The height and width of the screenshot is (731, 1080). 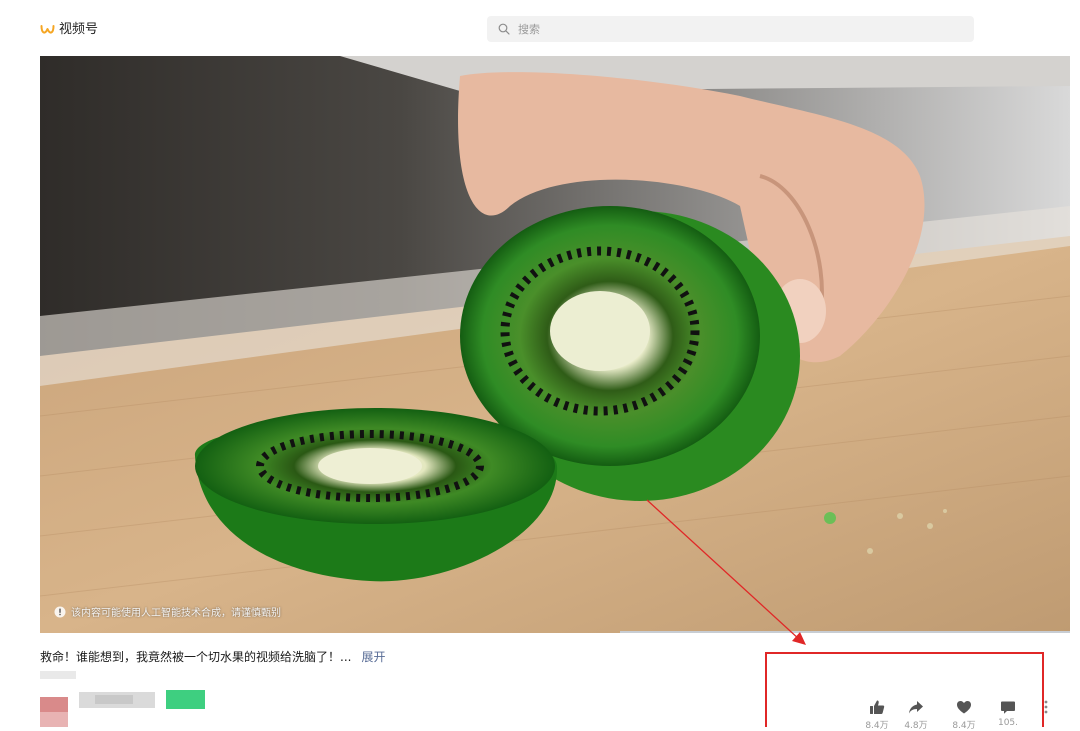 What do you see at coordinates (373, 656) in the screenshot?
I see `expand-link: 展开` at bounding box center [373, 656].